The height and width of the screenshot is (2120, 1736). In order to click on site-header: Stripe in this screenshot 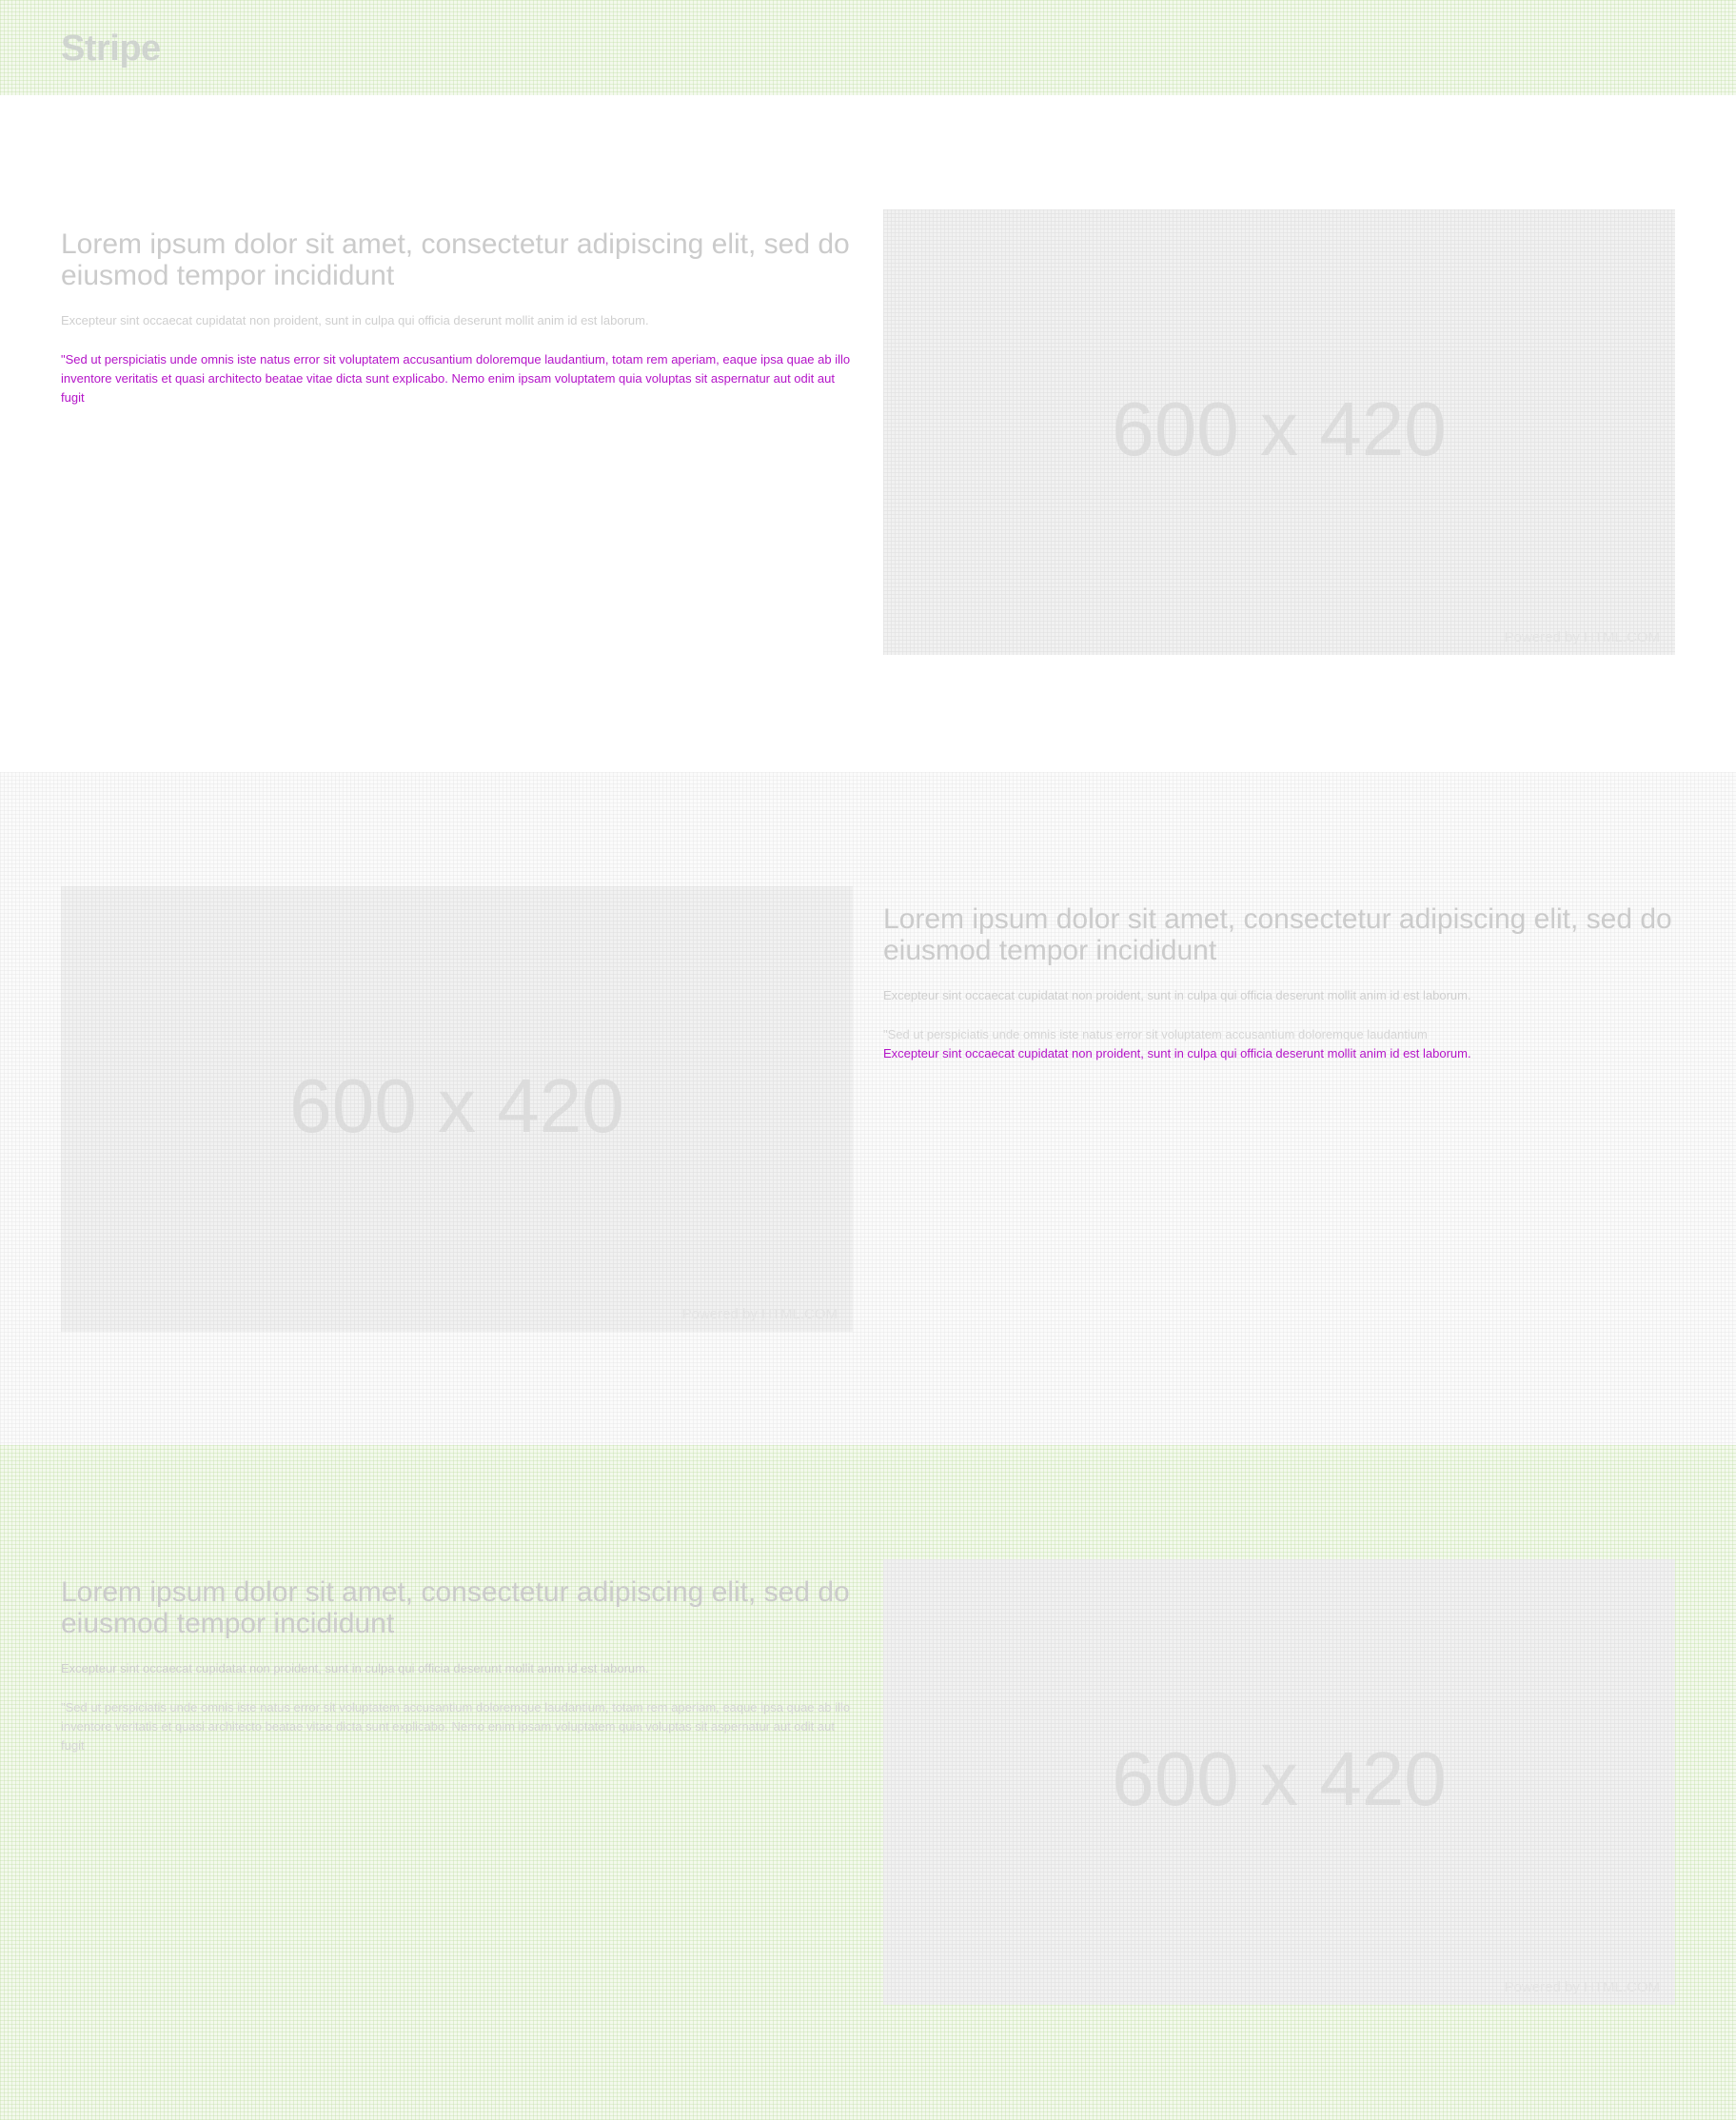, I will do `click(868, 47)`.